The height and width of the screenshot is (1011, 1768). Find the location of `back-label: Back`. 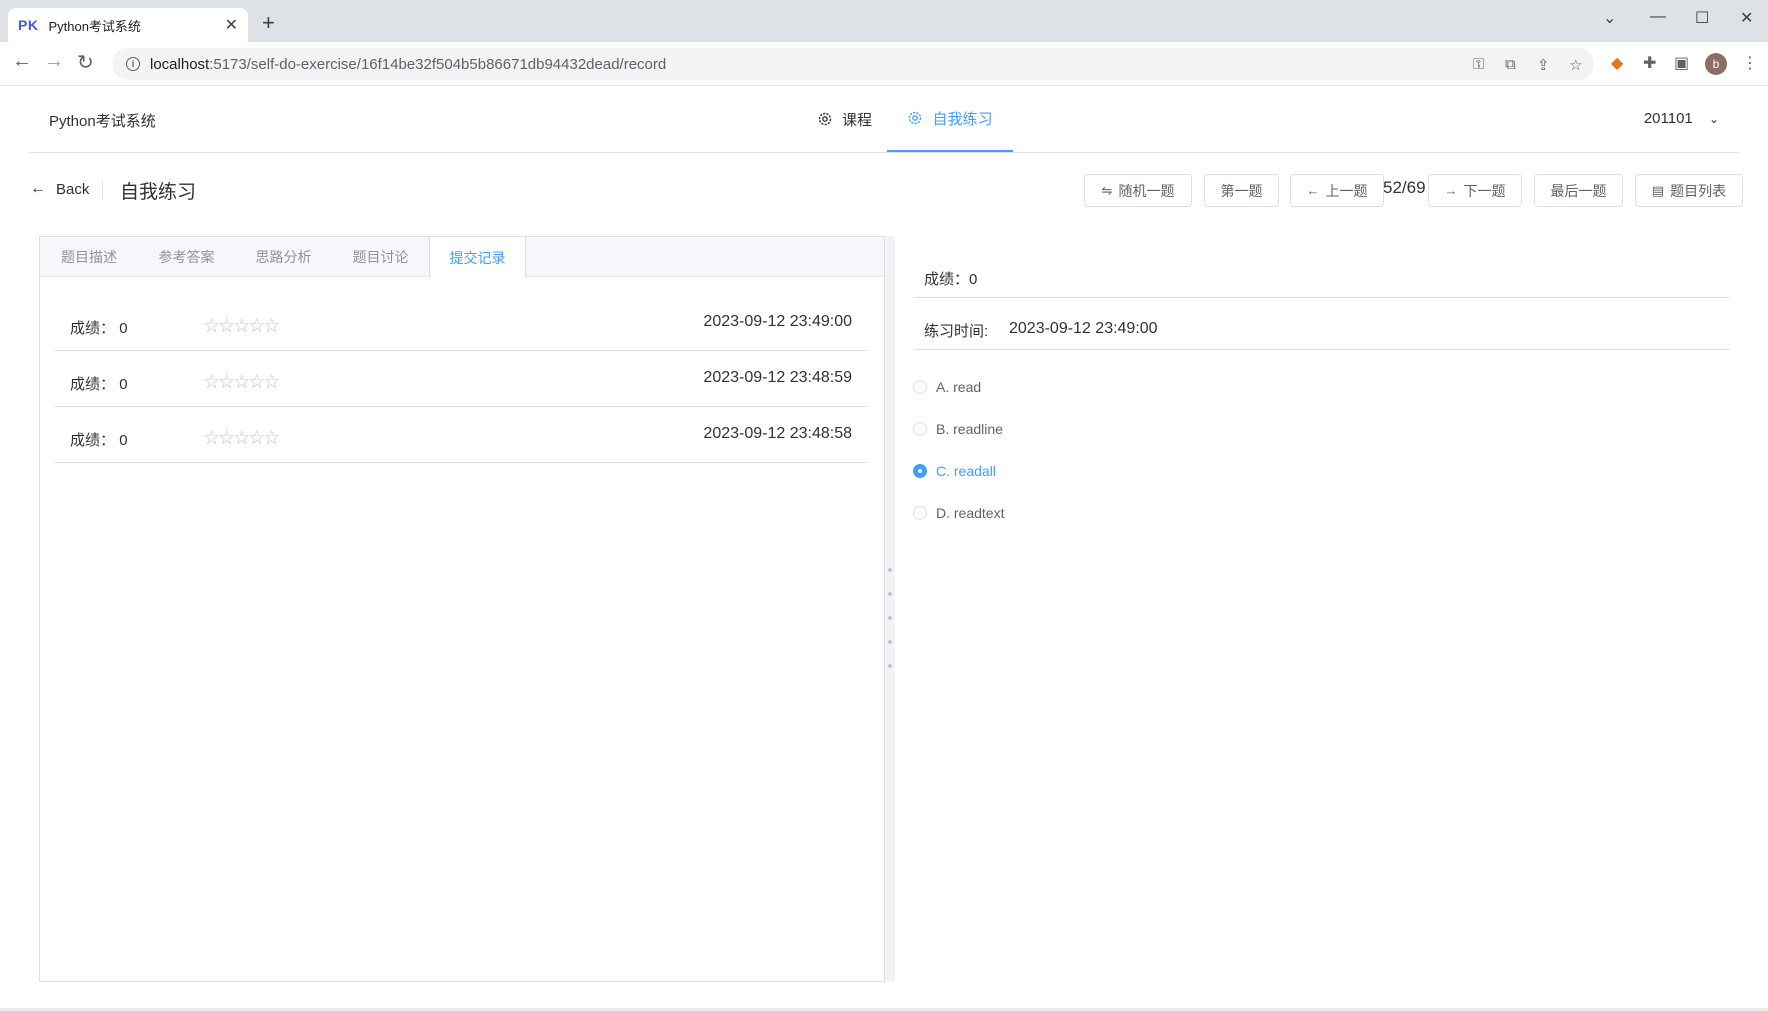

back-label: Back is located at coordinates (73, 189).